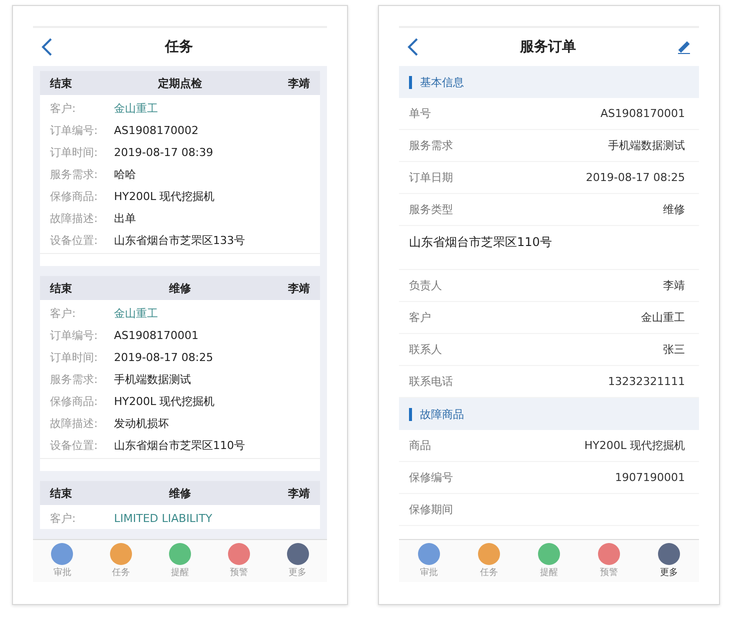  I want to click on field-value: 山东省烟台市芝罘区110号, so click(179, 445).